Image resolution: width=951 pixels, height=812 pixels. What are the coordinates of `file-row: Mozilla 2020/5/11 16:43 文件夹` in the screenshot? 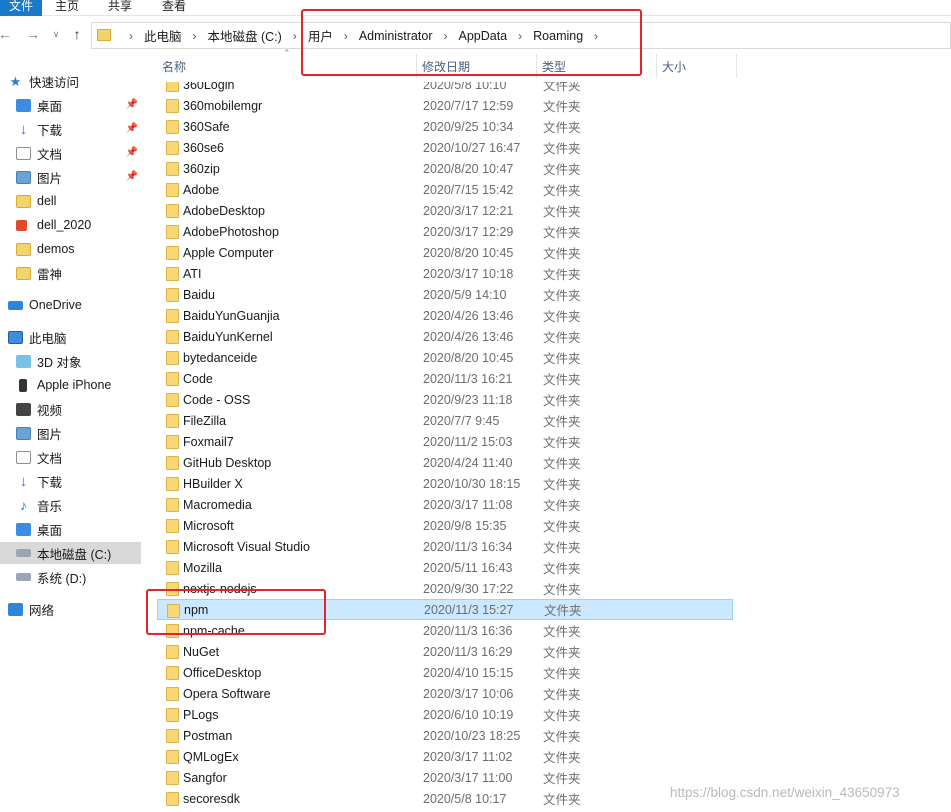 It's located at (445, 567).